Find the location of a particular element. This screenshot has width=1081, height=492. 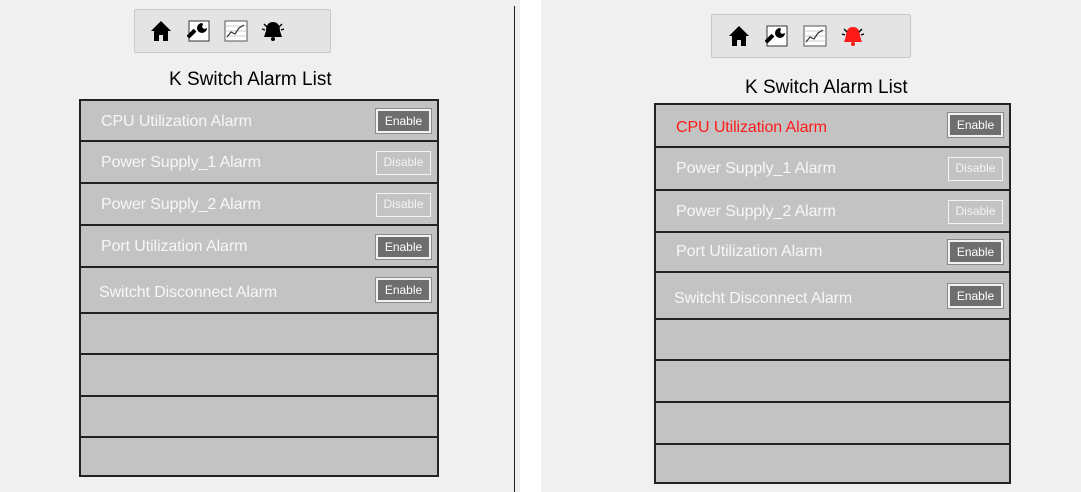

alarm-label: CPU Utilization Alarm is located at coordinates (176, 121).